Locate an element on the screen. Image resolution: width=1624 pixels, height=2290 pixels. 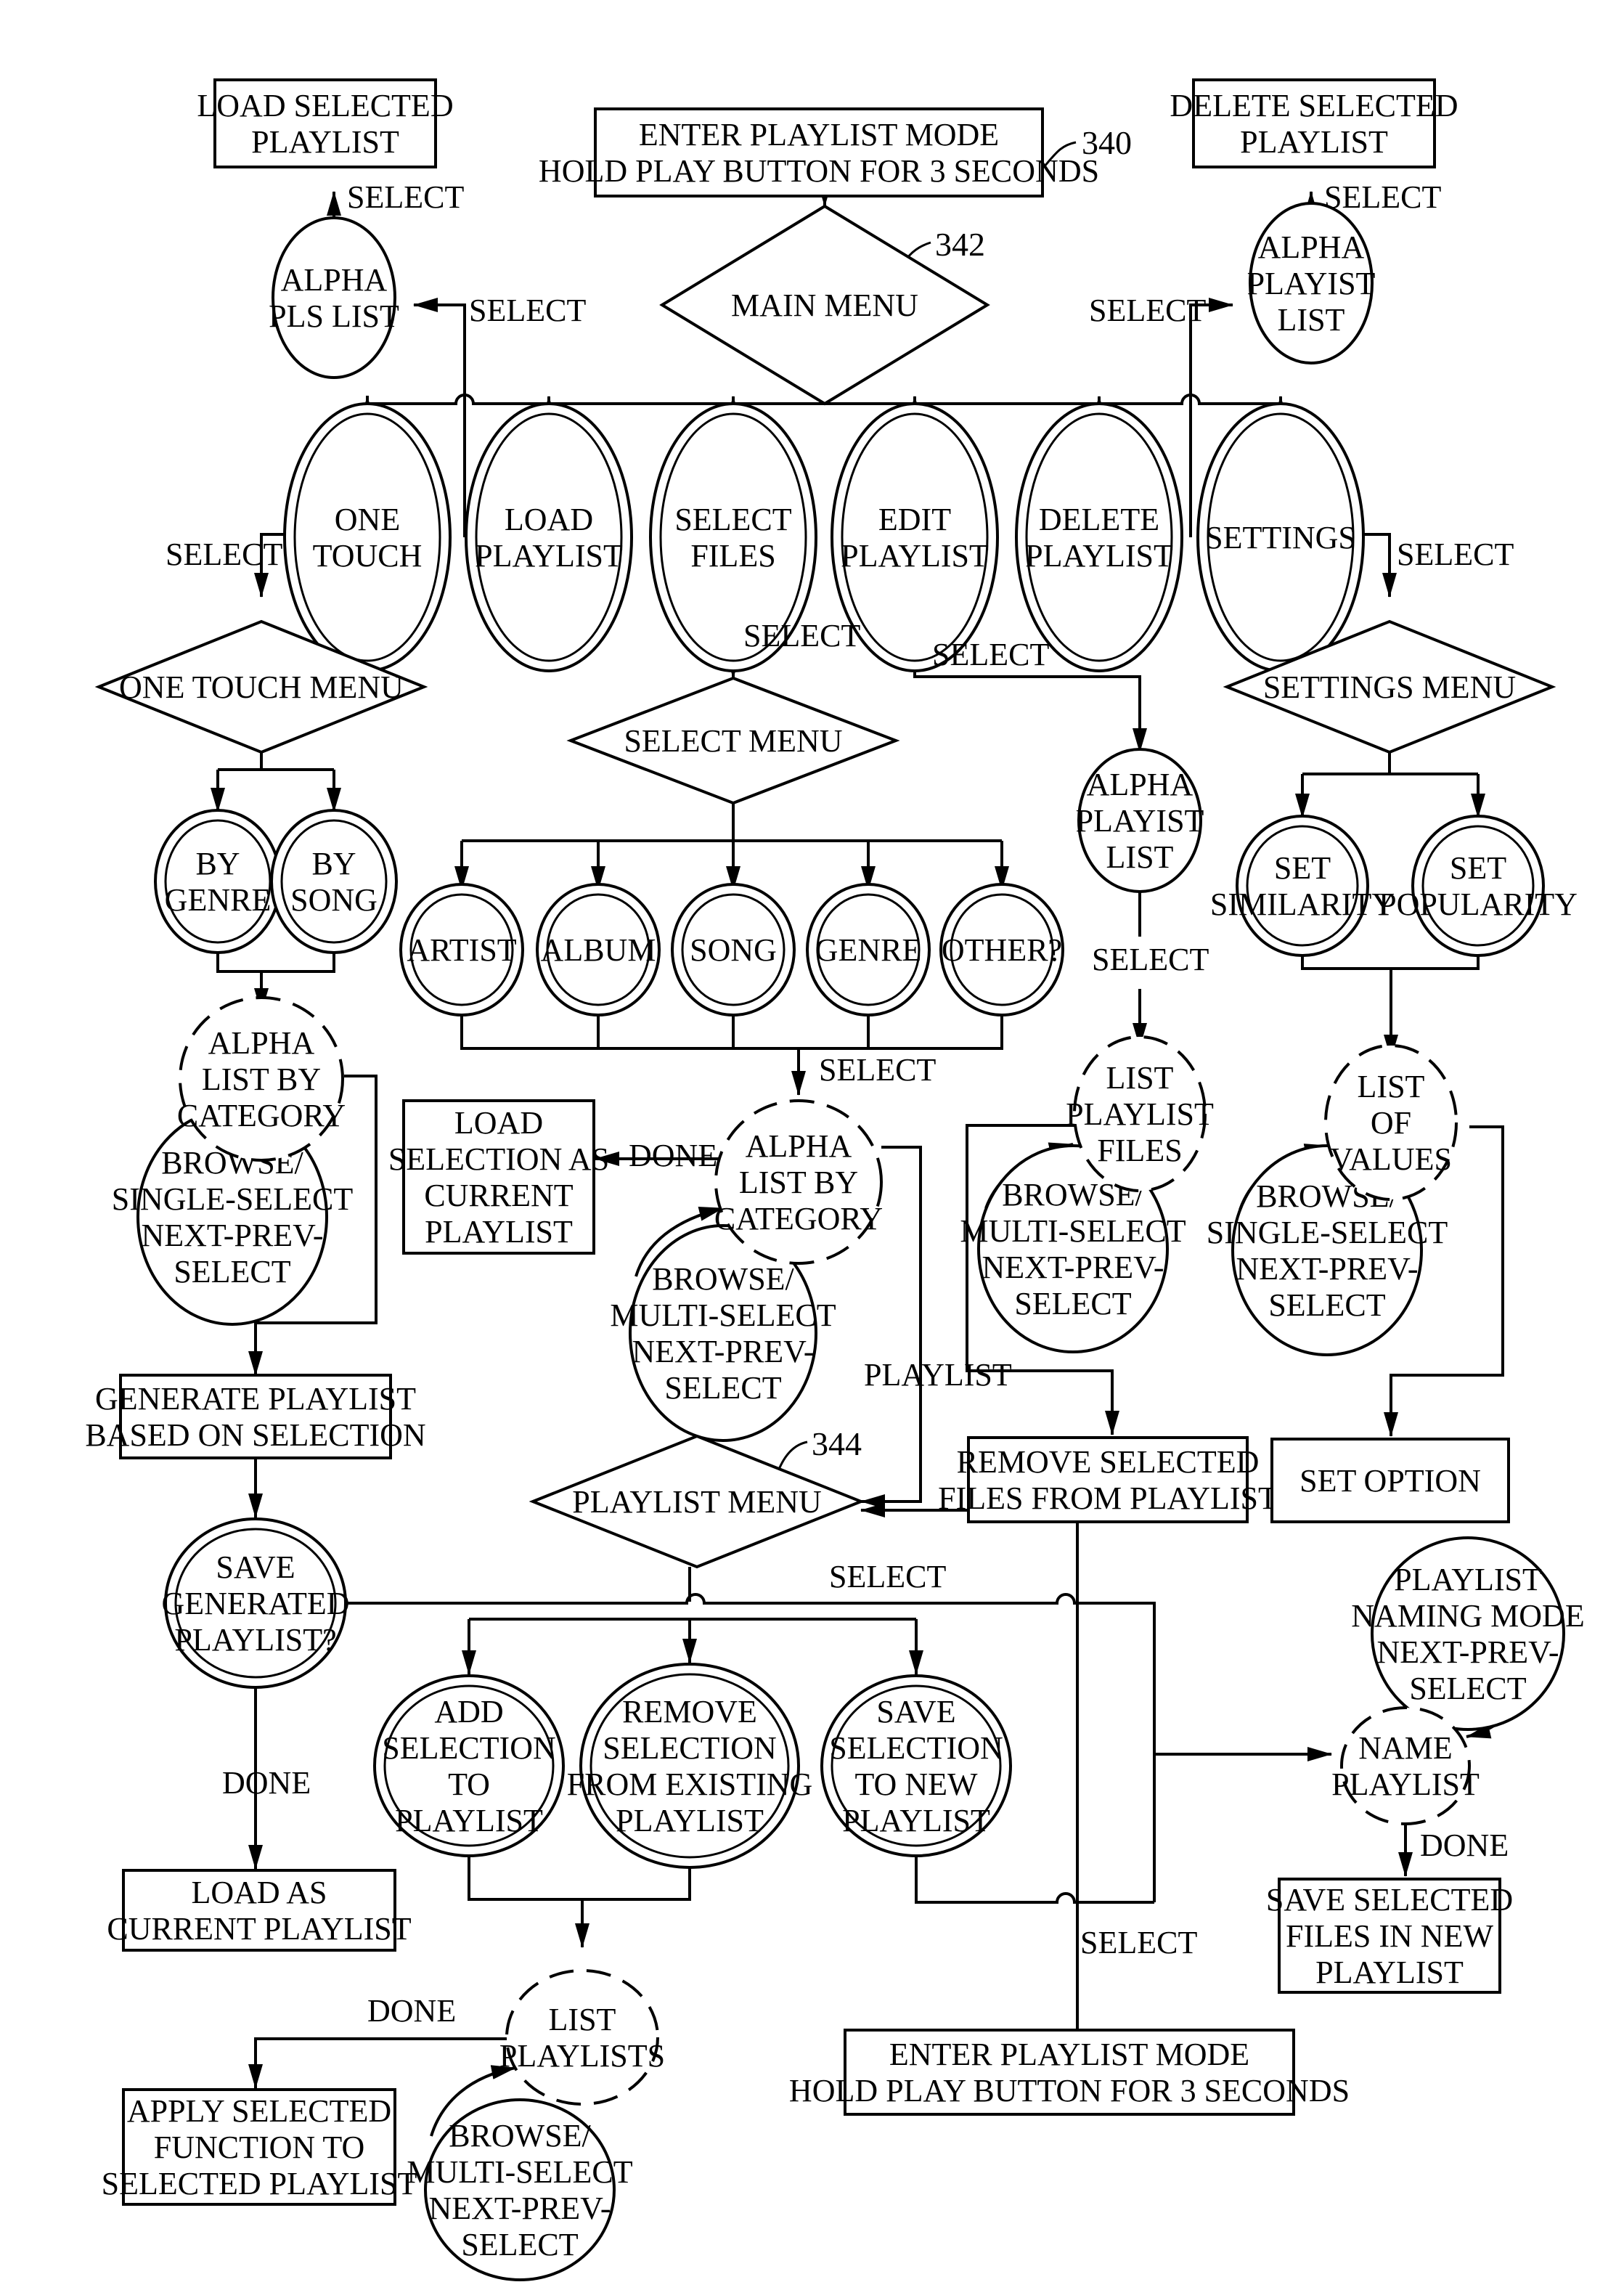
node-label-line: BY is located at coordinates (334, 863).